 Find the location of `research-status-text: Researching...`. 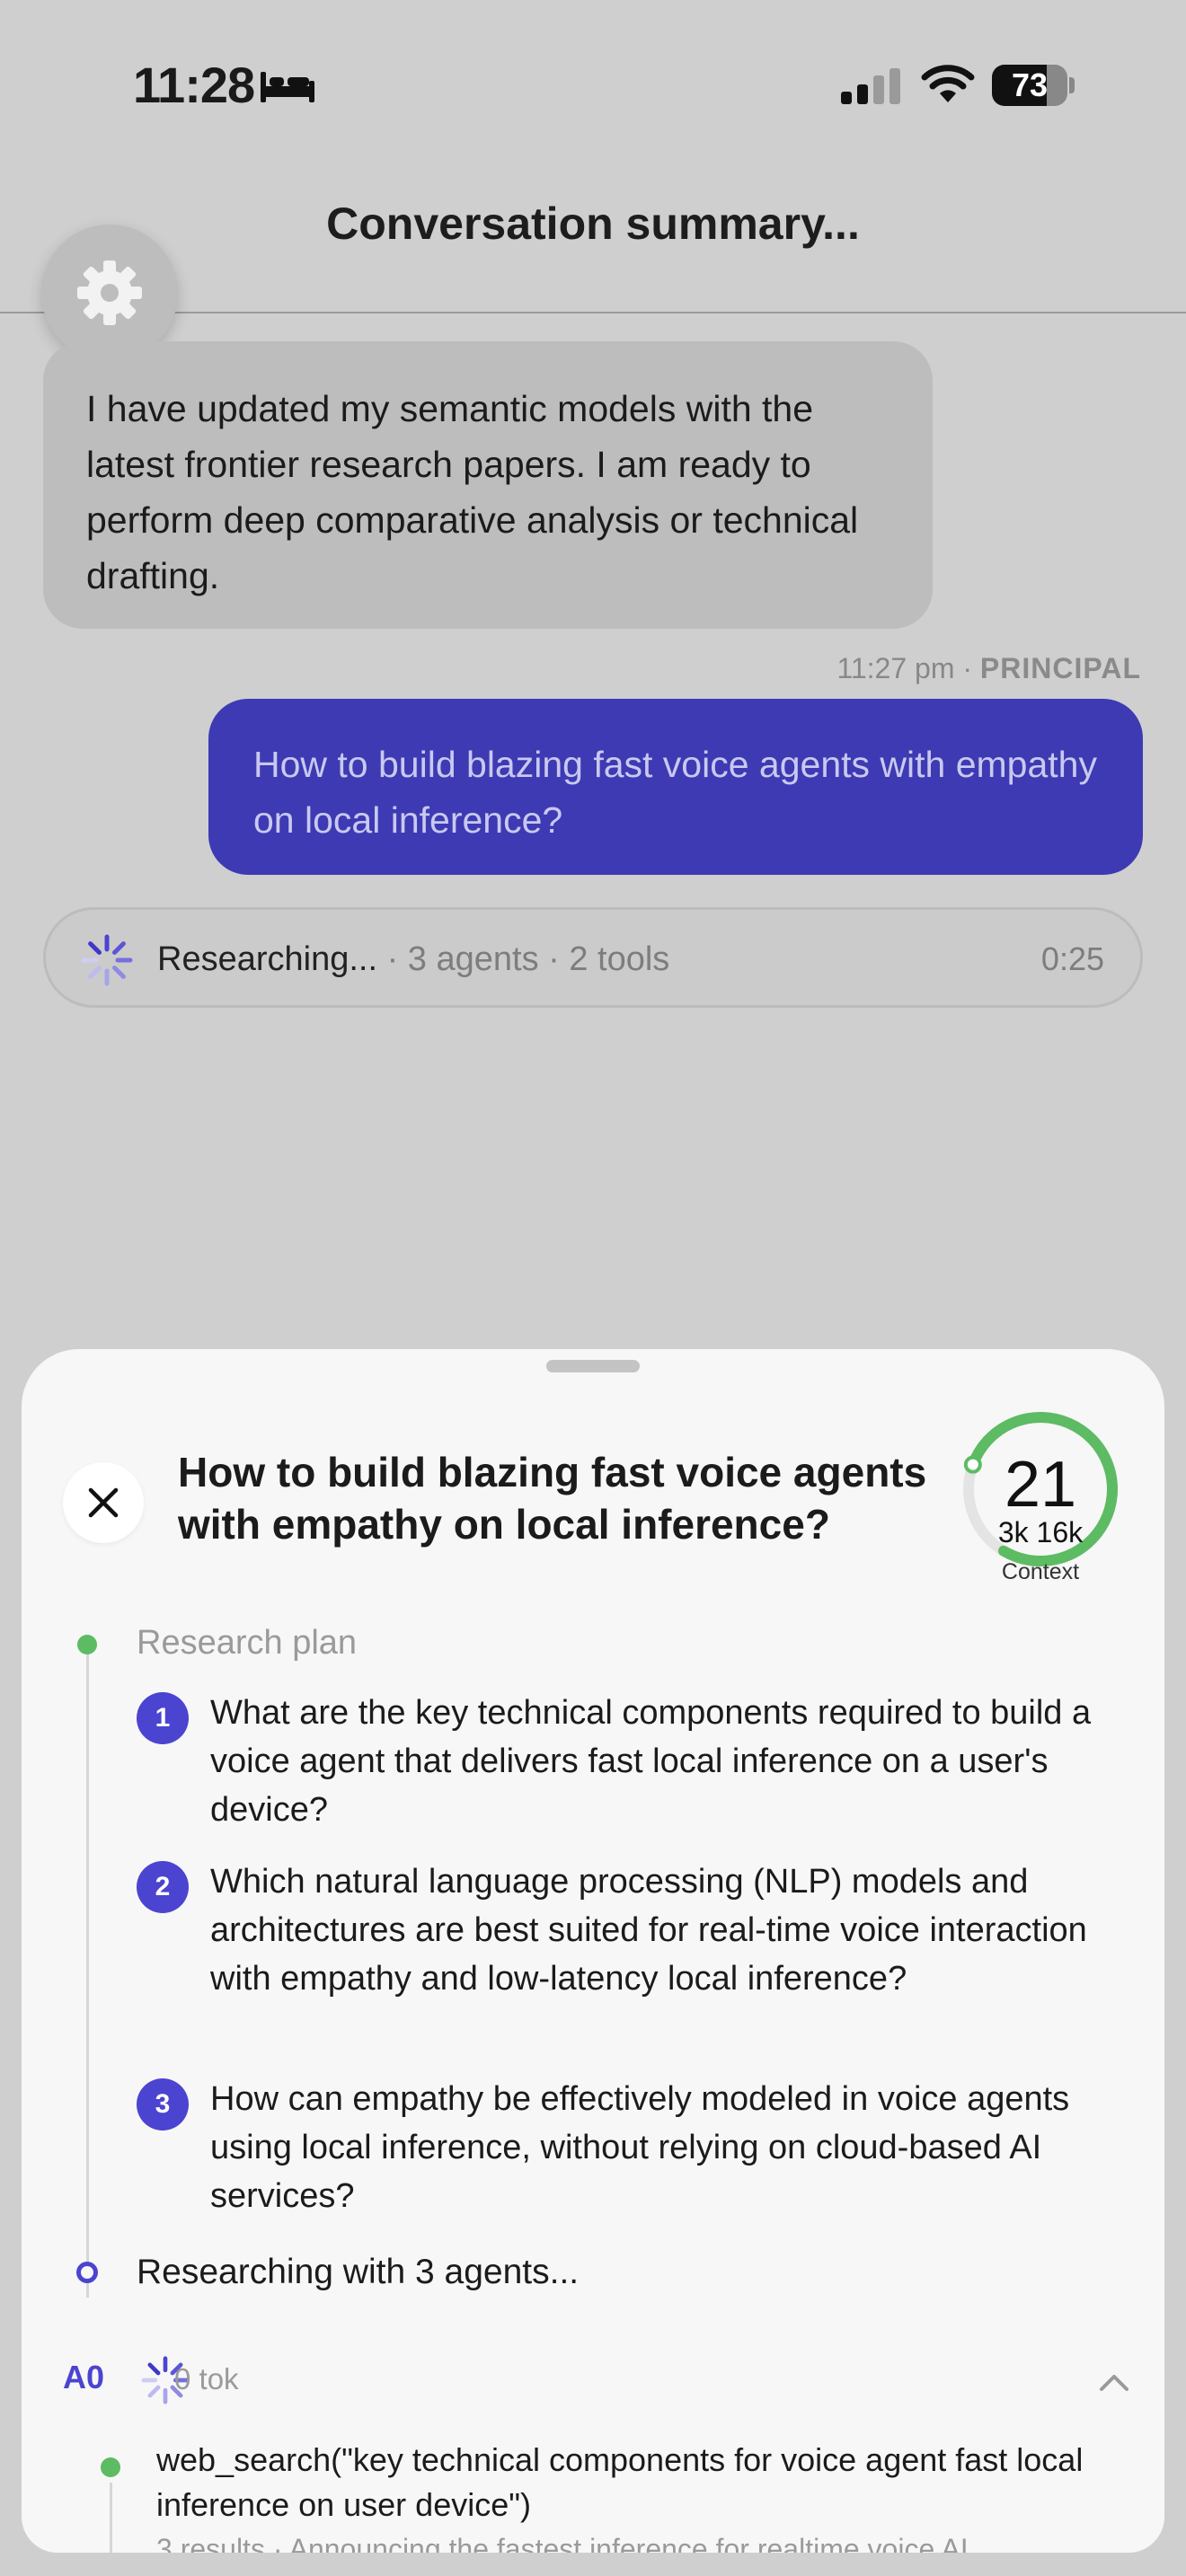

research-status-text: Researching... is located at coordinates (267, 959).